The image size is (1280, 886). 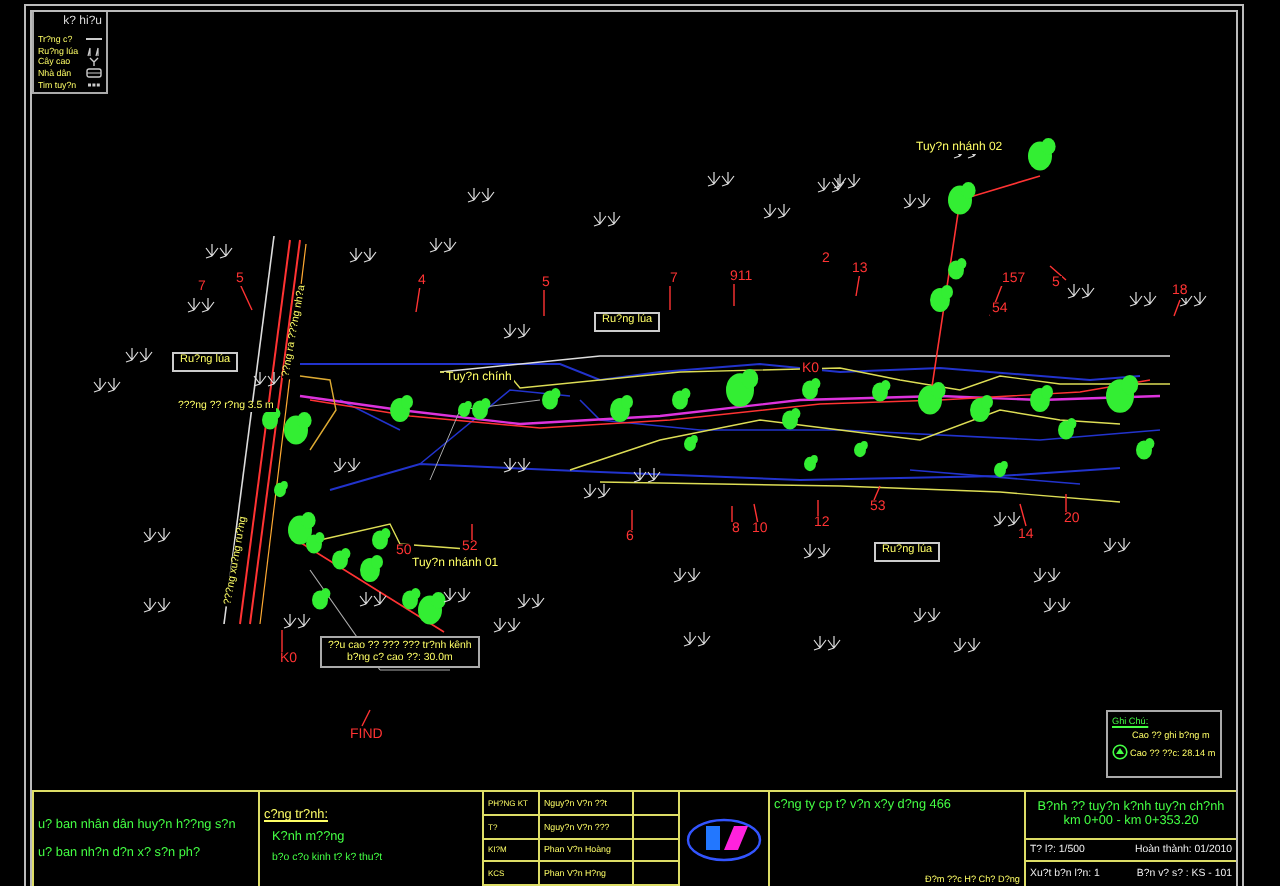 I want to click on house-symbol-icon, so click(x=94, y=73).